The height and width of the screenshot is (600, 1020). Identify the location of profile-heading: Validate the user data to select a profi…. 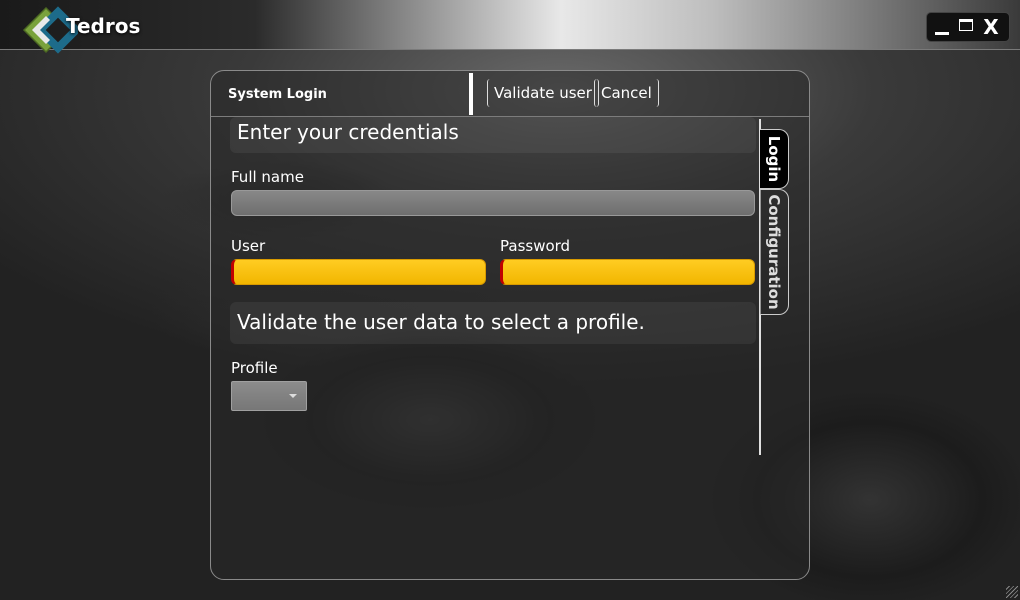
(493, 323).